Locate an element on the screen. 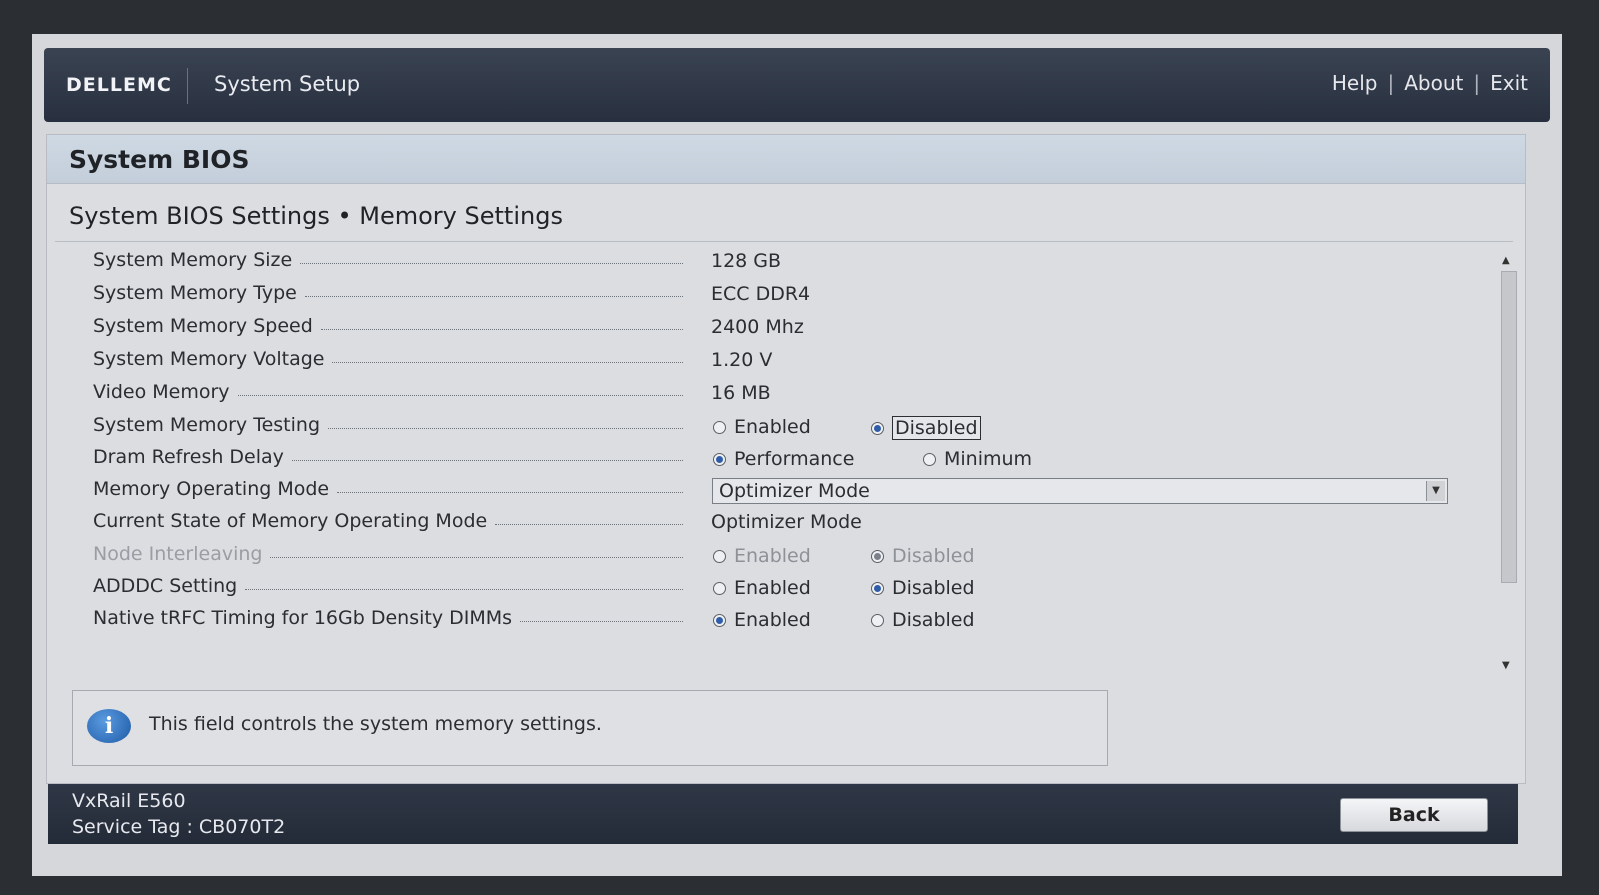 The width and height of the screenshot is (1599, 895). dell-emc-logo: DELLEMC is located at coordinates (119, 85).